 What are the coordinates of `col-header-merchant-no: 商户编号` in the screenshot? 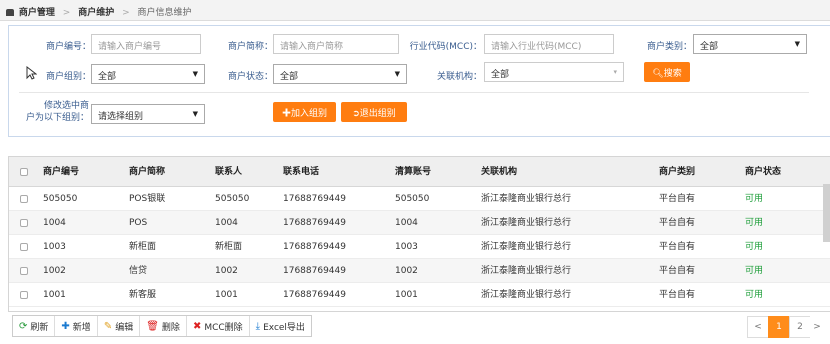 It's located at (61, 171).